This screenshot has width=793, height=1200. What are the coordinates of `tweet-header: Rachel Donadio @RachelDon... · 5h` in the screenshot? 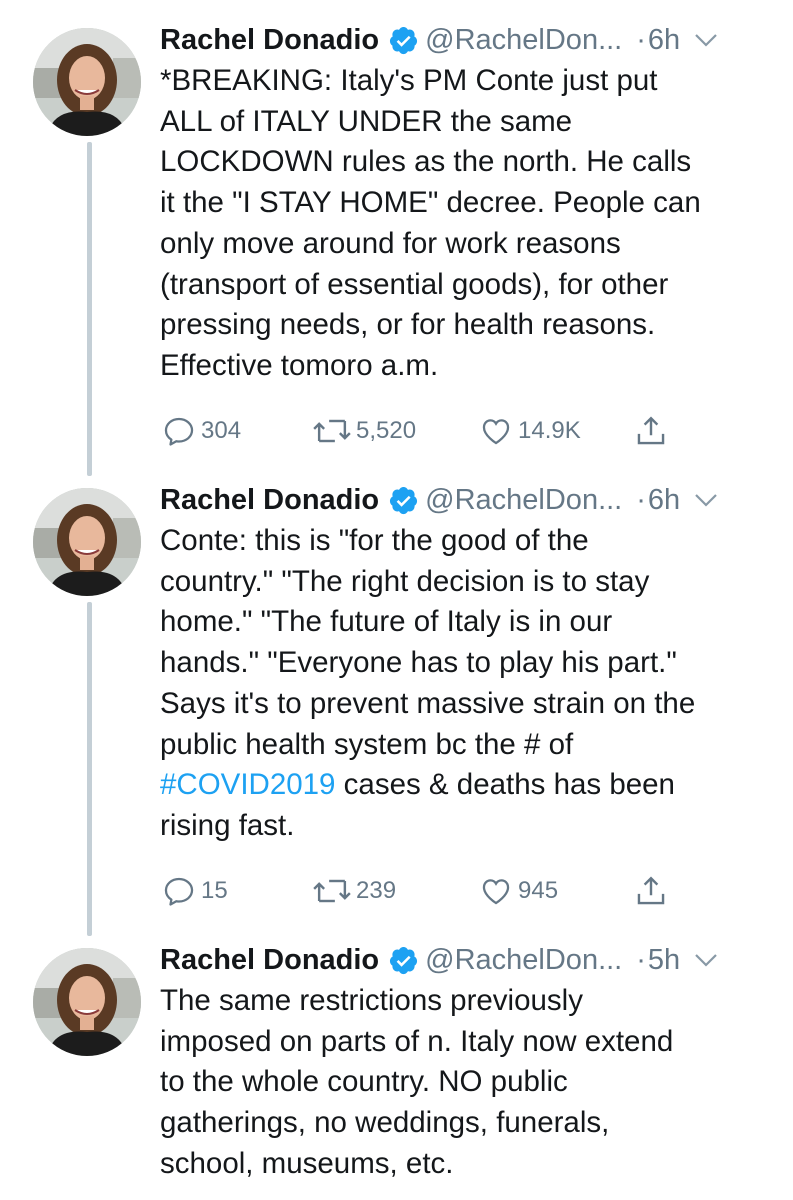 It's located at (461, 960).